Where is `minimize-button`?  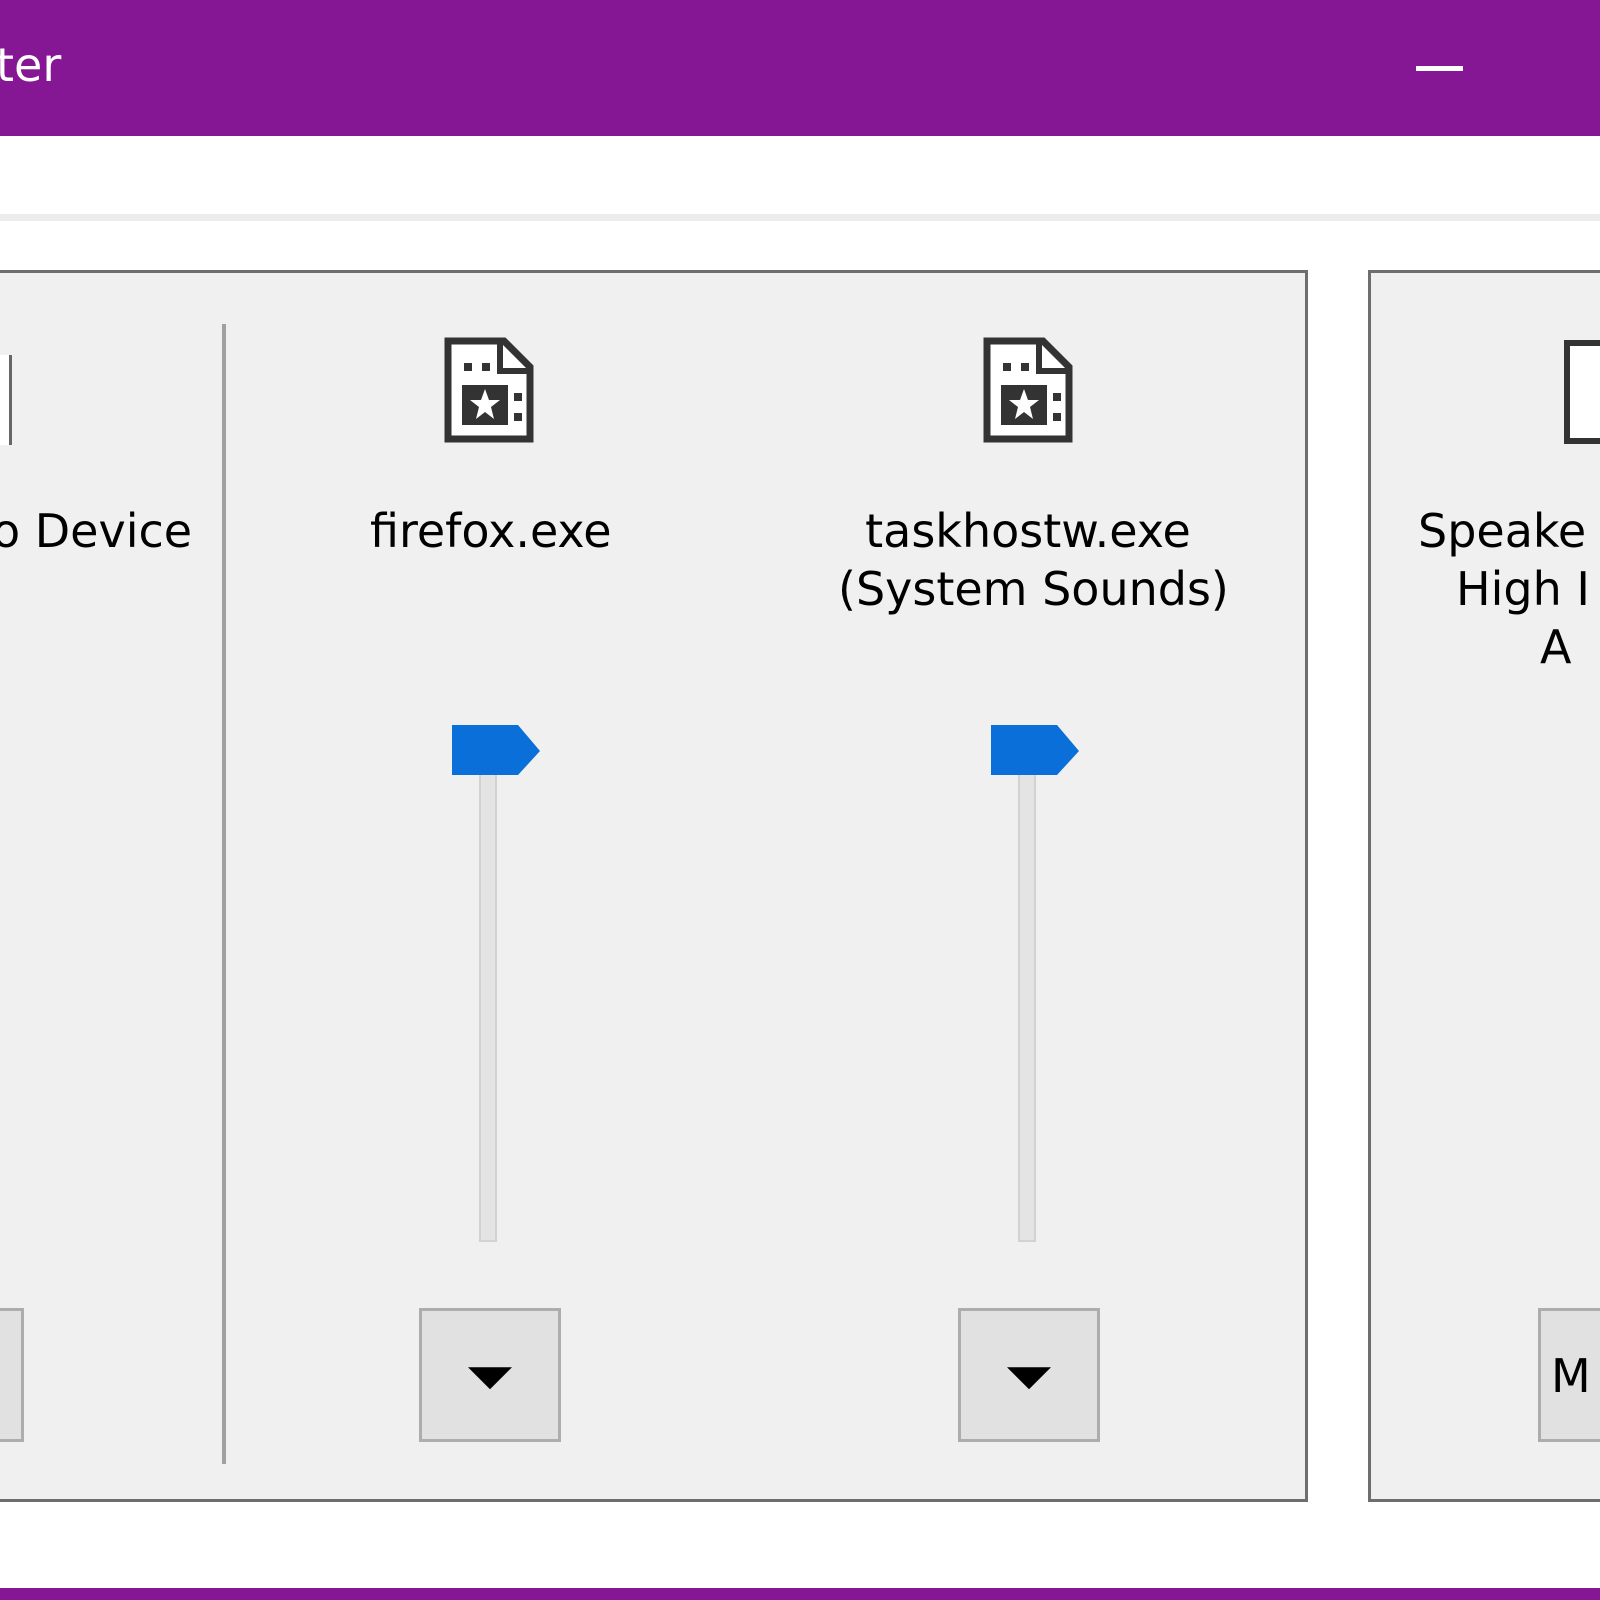
minimize-button is located at coordinates (1440, 68).